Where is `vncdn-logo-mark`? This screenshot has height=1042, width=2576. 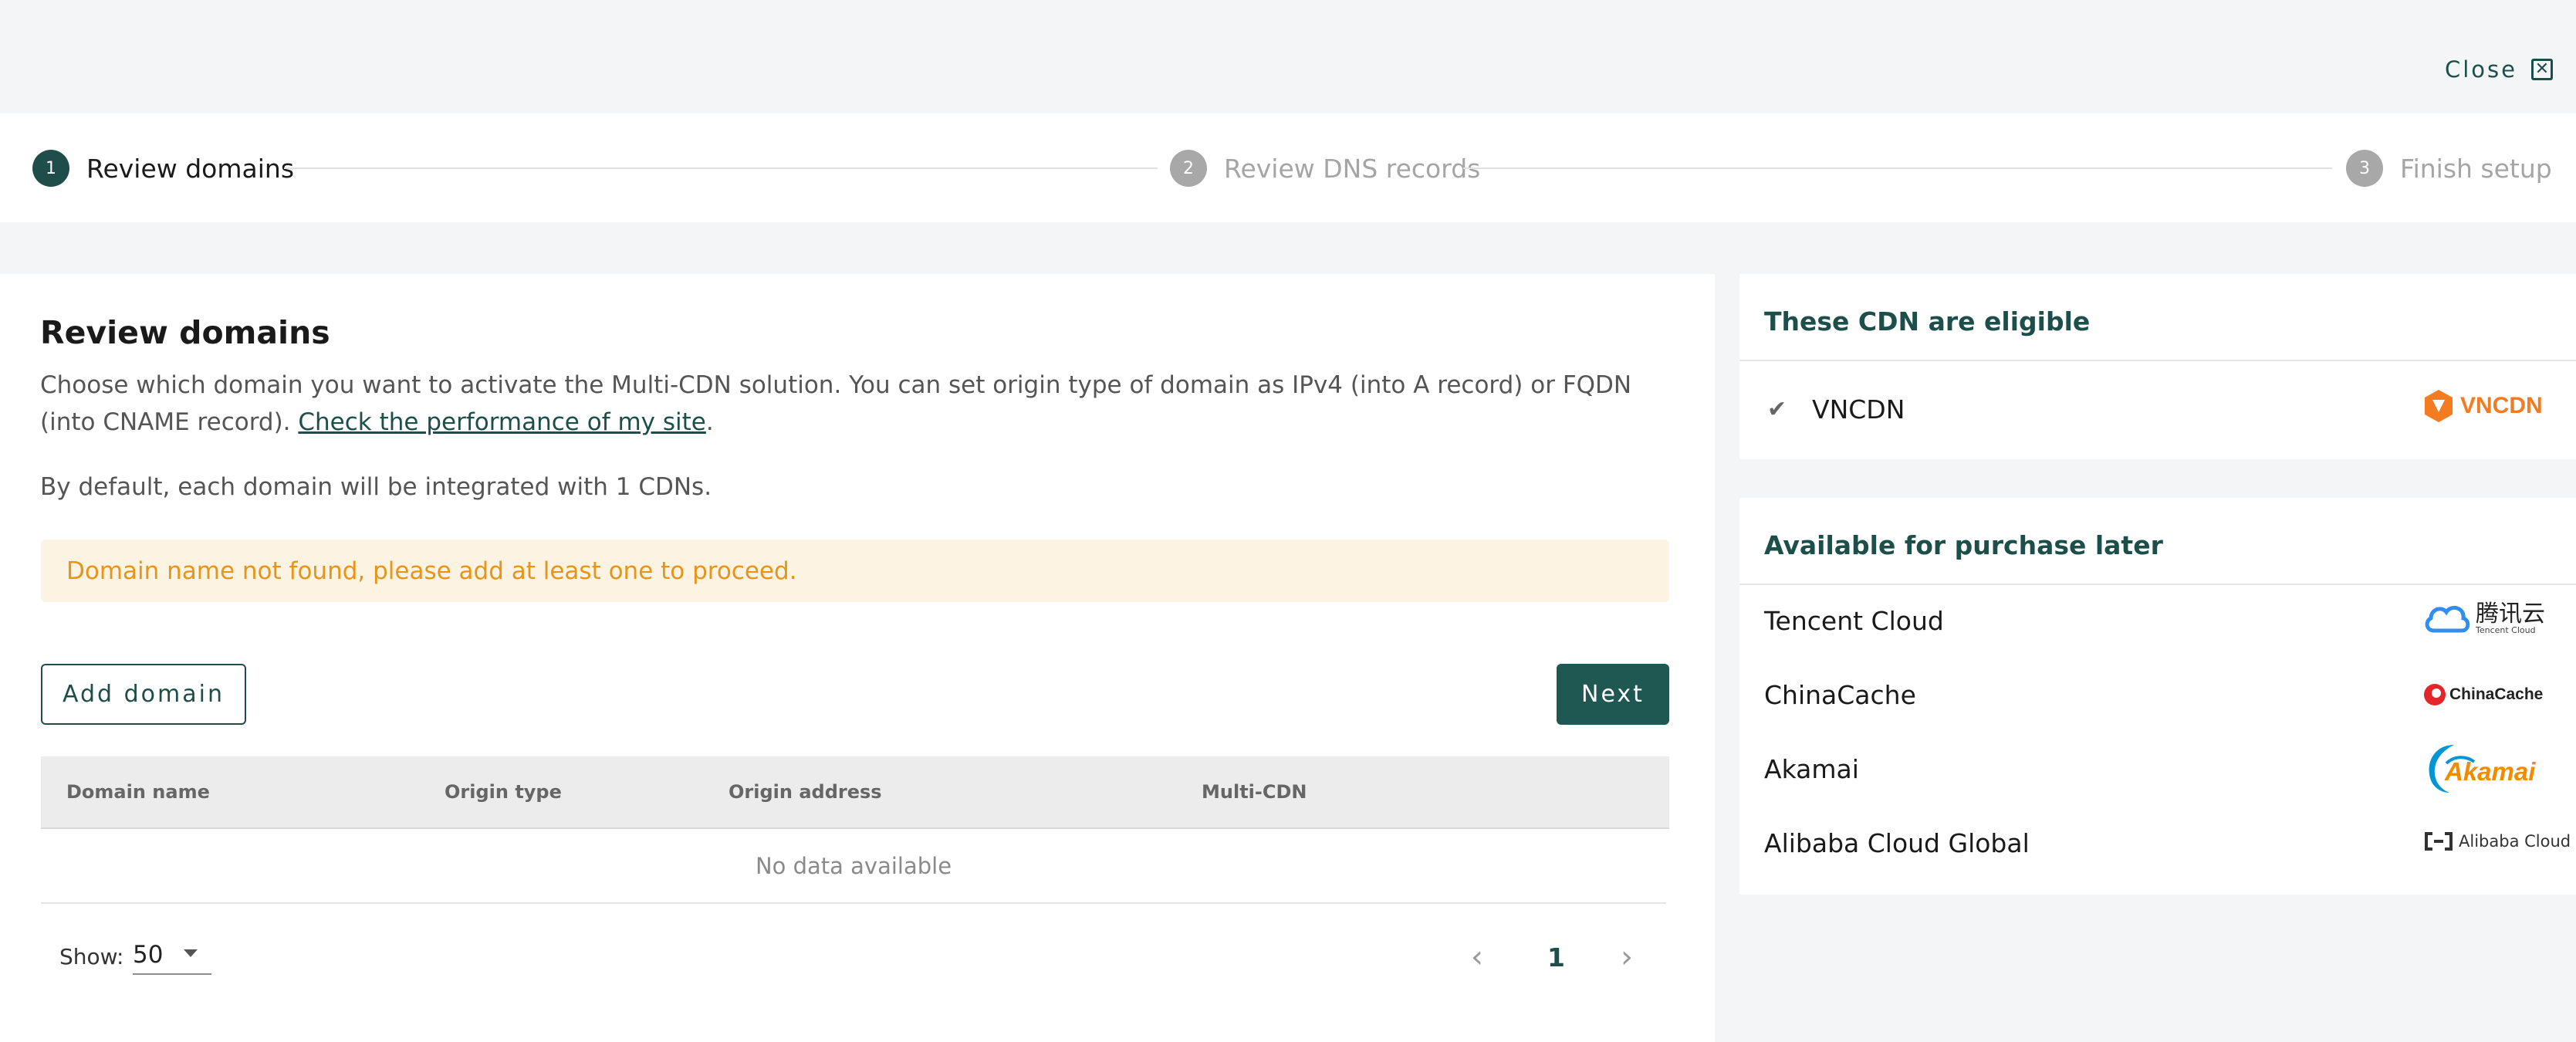
vncdn-logo-mark is located at coordinates (2439, 406).